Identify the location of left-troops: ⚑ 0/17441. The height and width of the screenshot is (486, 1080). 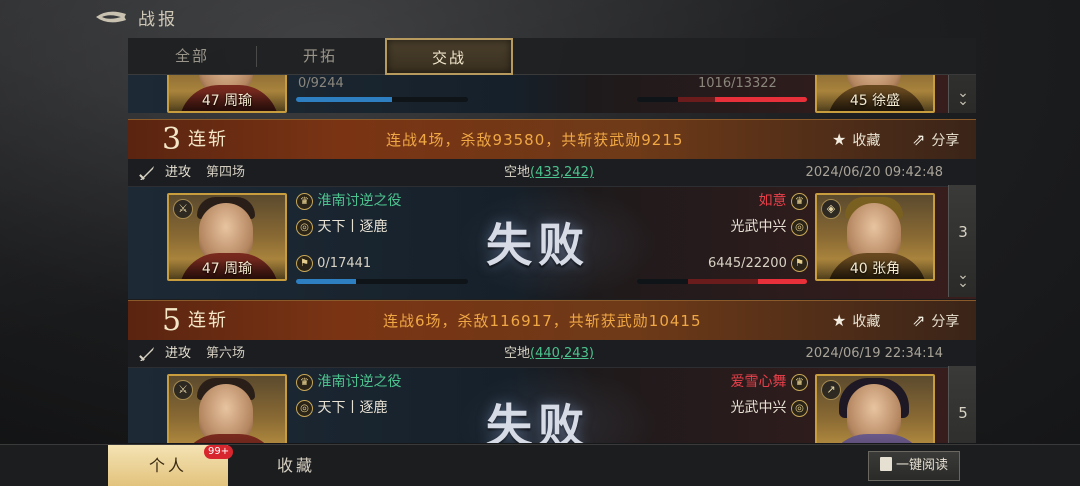
(333, 264).